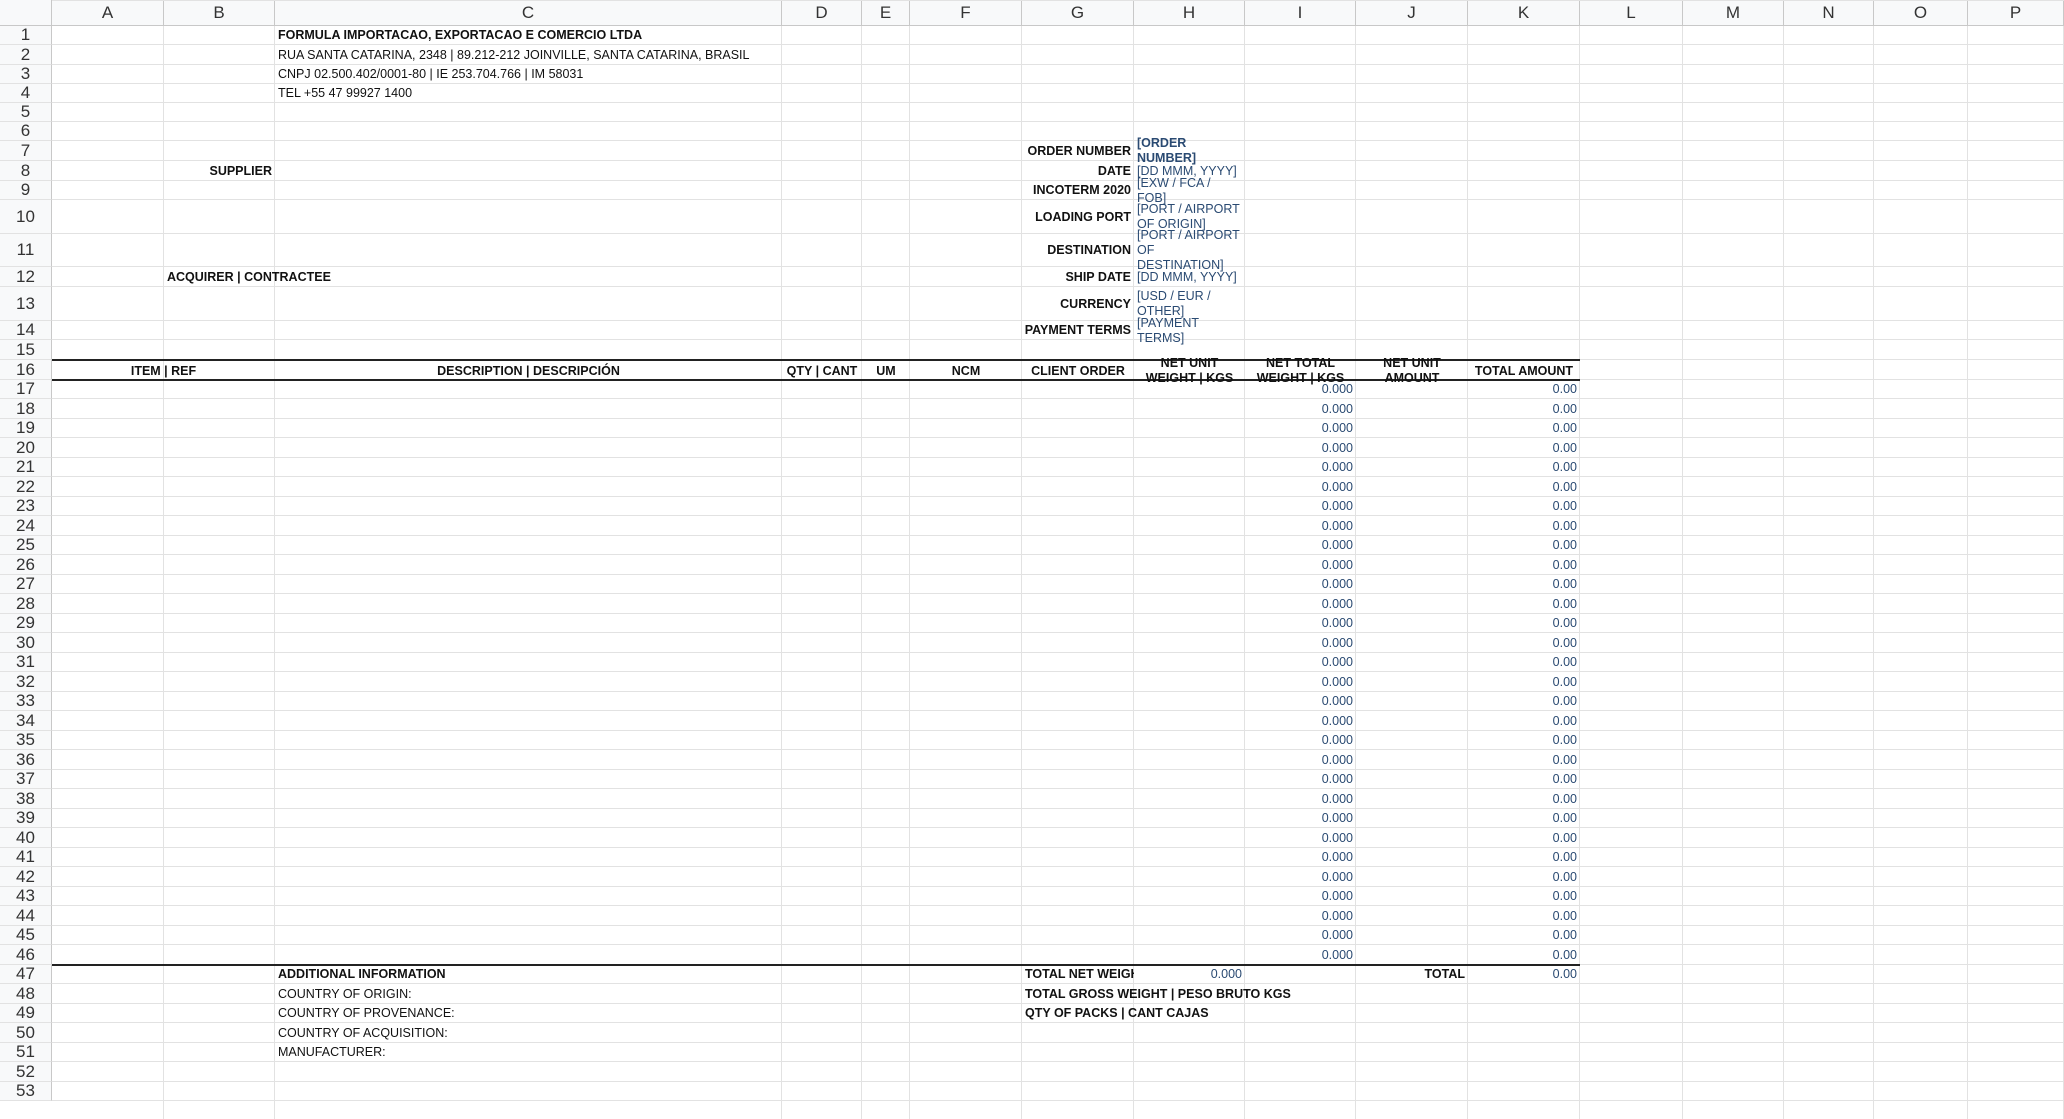 This screenshot has width=2064, height=1119. Describe the element at coordinates (26, 760) in the screenshot. I see `row-header-36: 36` at that location.